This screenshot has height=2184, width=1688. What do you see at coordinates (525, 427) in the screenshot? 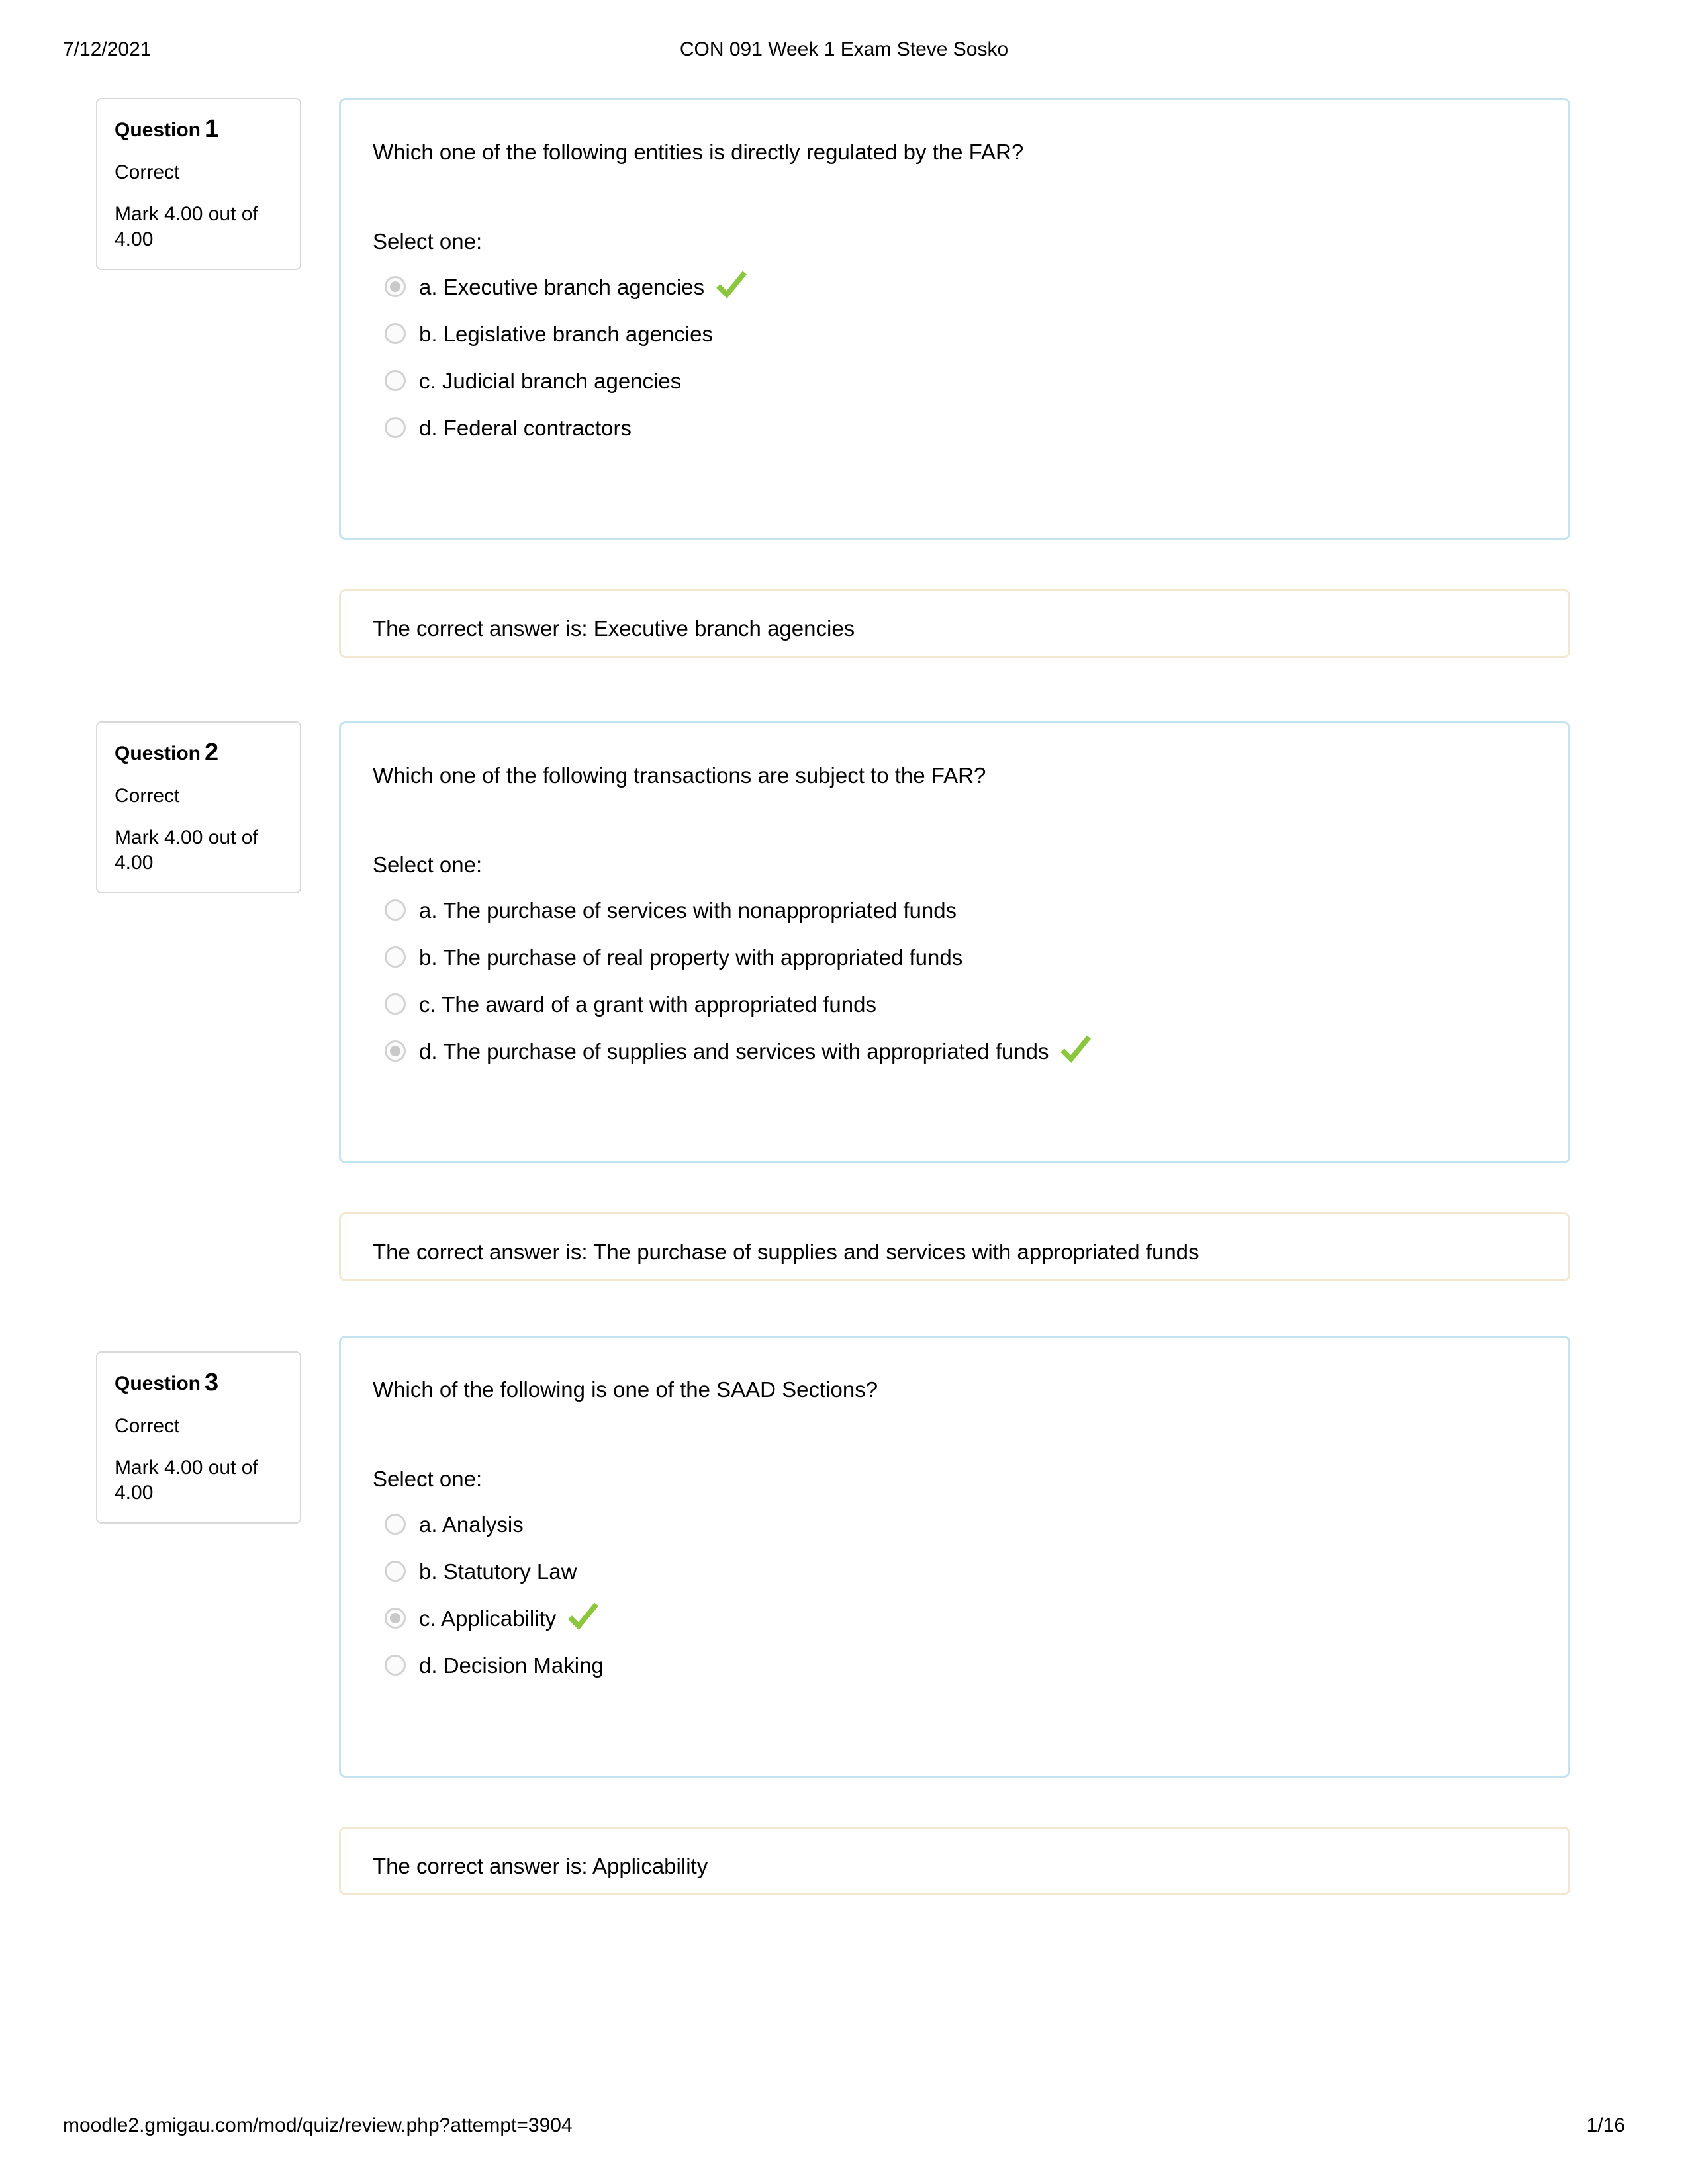
I see `answer-option-label: d. Federal contractors` at bounding box center [525, 427].